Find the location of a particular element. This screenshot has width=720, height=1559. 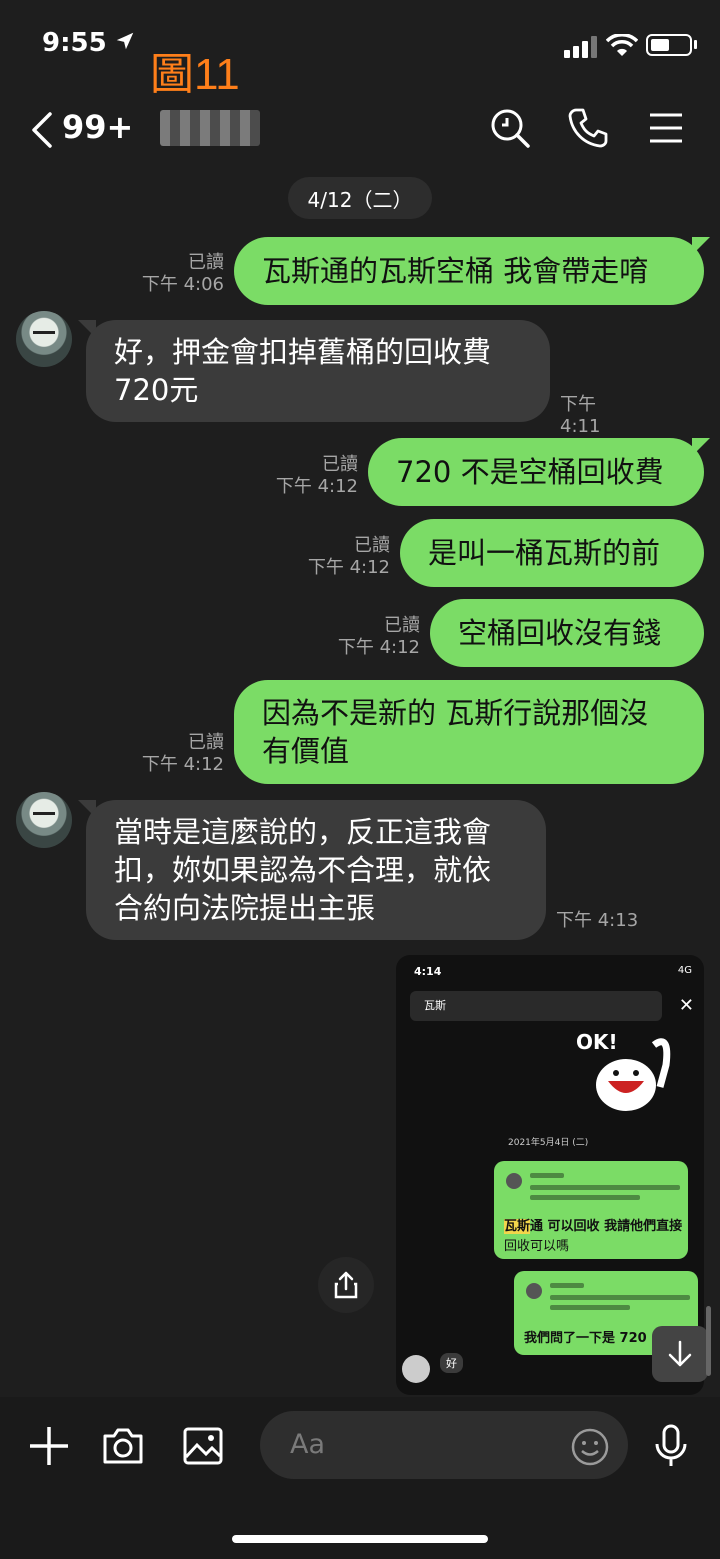

share-button is located at coordinates (346, 1285).